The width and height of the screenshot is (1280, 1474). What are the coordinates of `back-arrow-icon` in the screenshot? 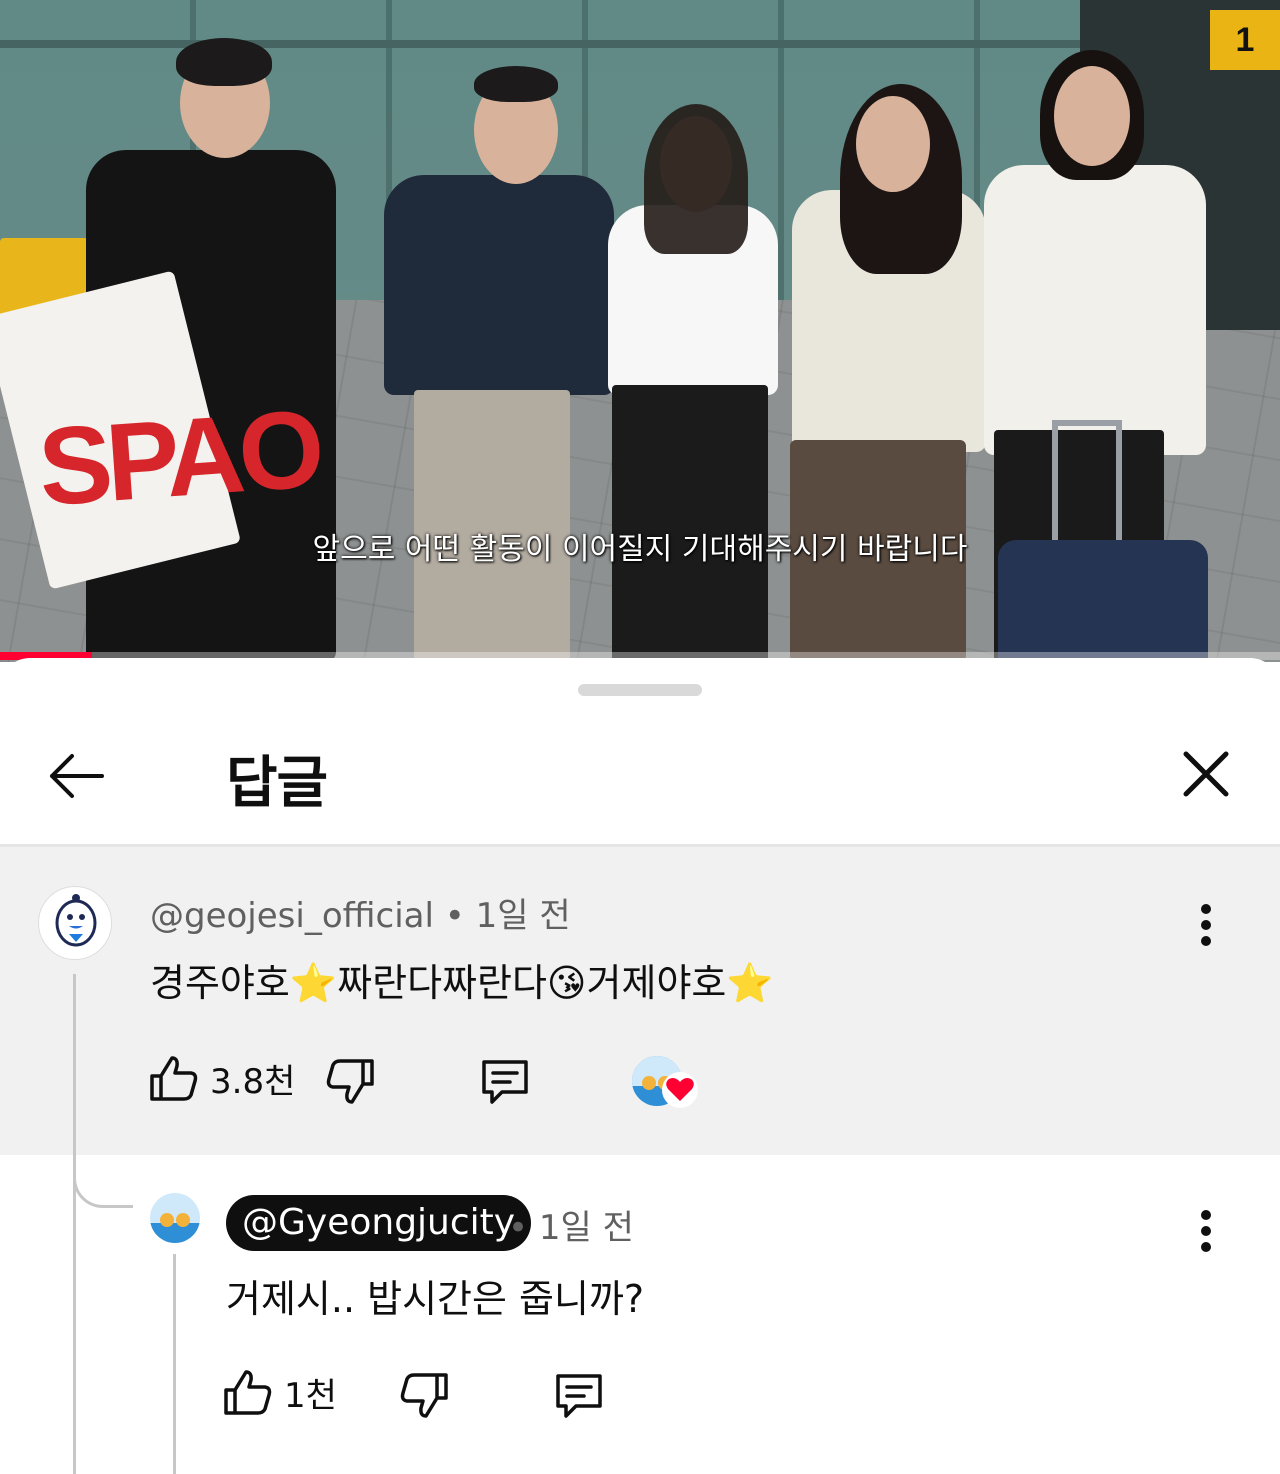 It's located at (77, 776).